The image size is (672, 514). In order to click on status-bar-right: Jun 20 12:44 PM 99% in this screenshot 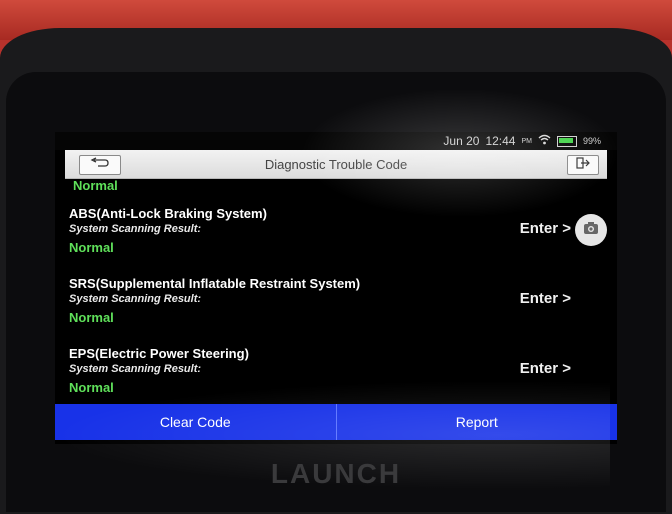, I will do `click(522, 141)`.